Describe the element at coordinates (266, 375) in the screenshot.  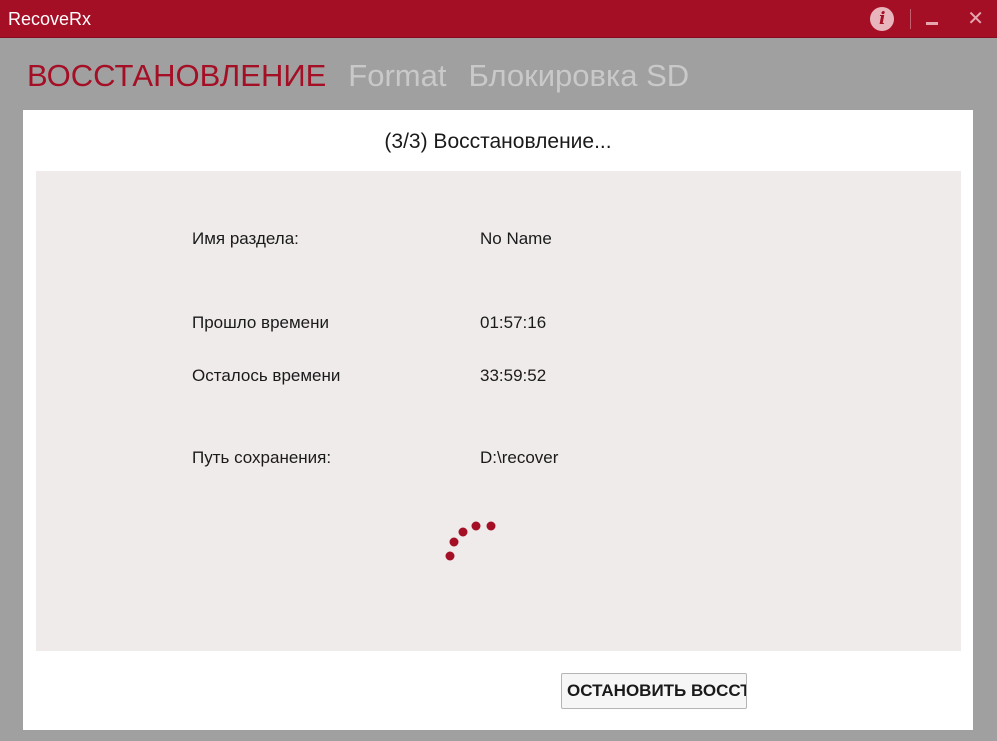
I see `remaining-time-label: Осталось времени` at that location.